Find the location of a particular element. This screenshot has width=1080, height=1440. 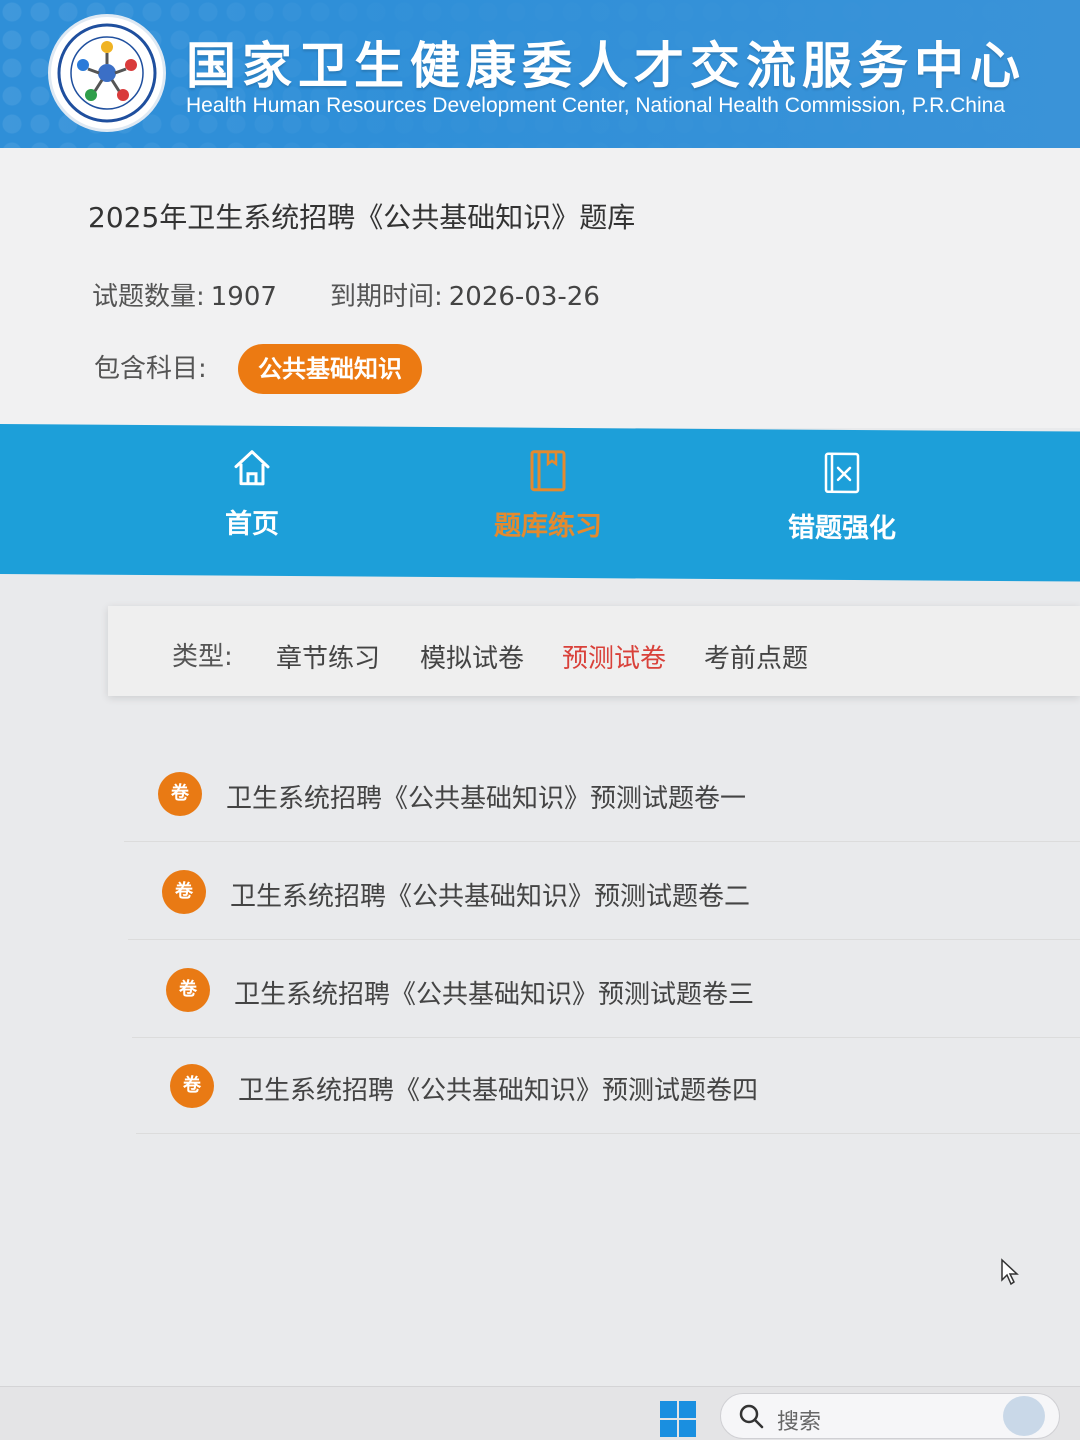

search-placeholder: 搜索 is located at coordinates (799, 1422).